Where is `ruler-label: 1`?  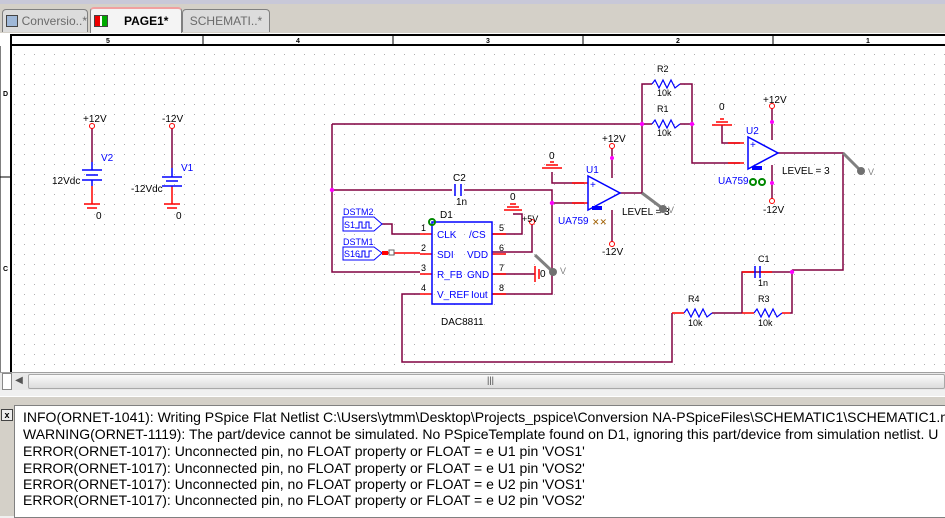 ruler-label: 1 is located at coordinates (868, 41).